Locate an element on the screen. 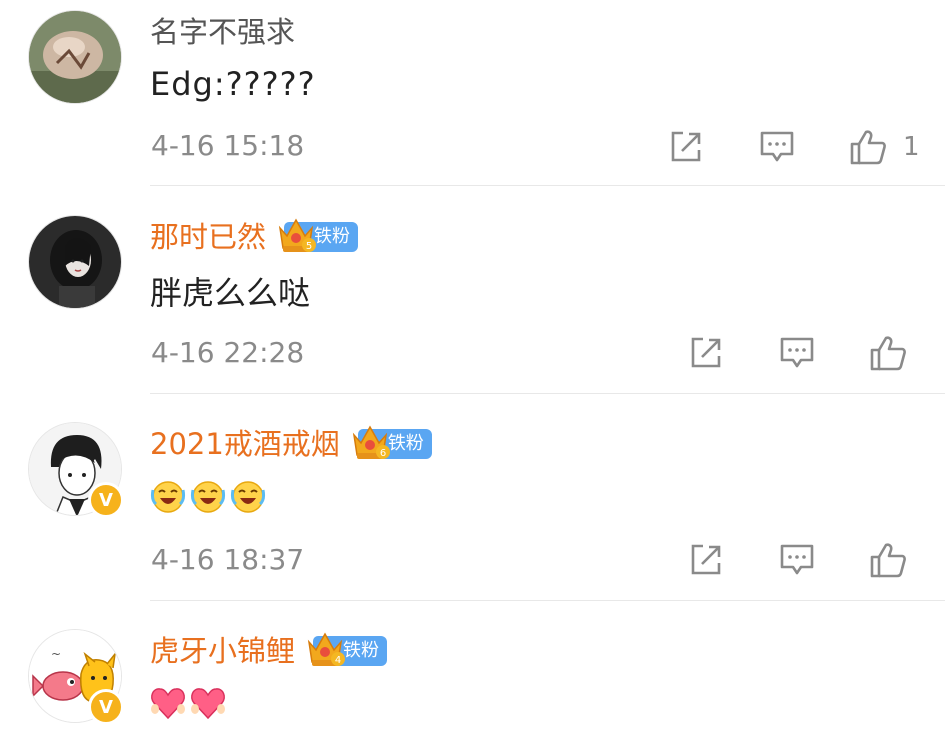 The height and width of the screenshot is (752, 945). like-count: 1 is located at coordinates (911, 147).